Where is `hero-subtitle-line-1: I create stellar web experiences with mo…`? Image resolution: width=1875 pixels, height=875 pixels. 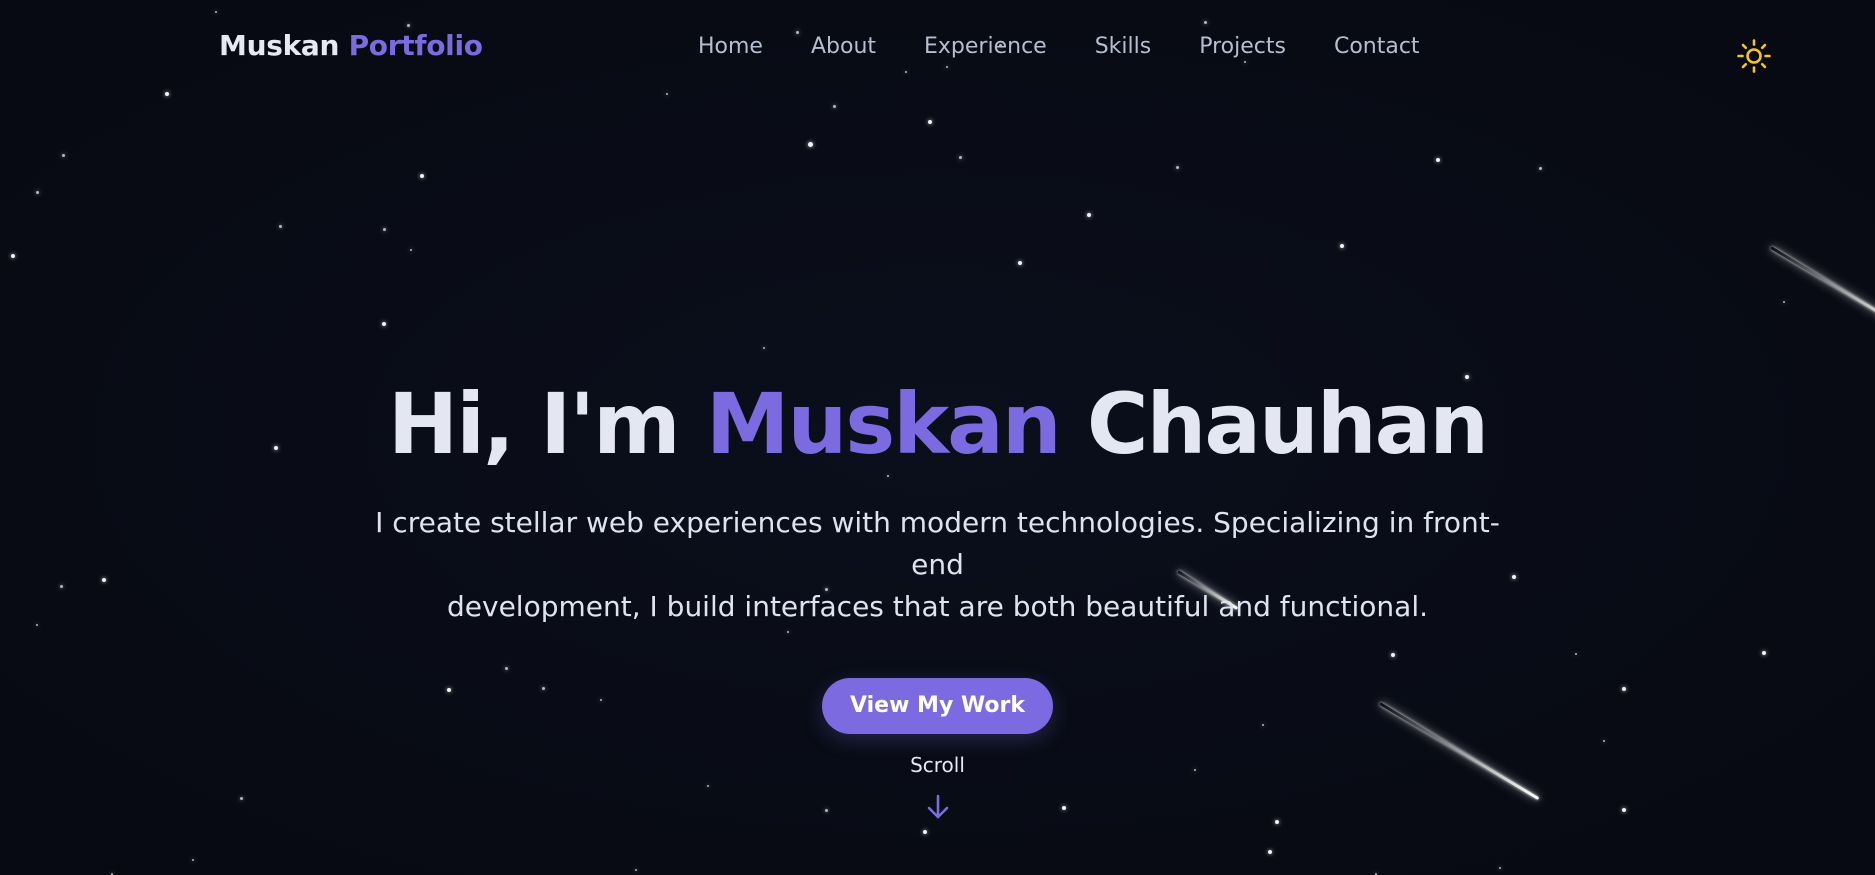
hero-subtitle-line-1: I create stellar web experiences with mo… is located at coordinates (937, 543).